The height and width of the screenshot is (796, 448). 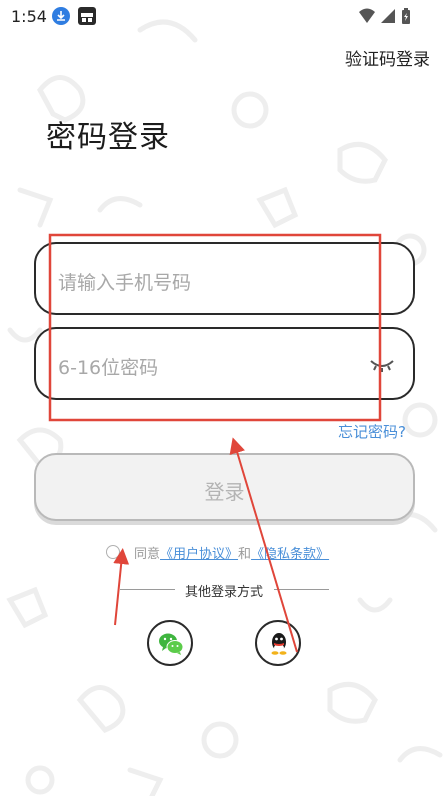 What do you see at coordinates (147, 554) in the screenshot?
I see `agreement-prefix: 同意` at bounding box center [147, 554].